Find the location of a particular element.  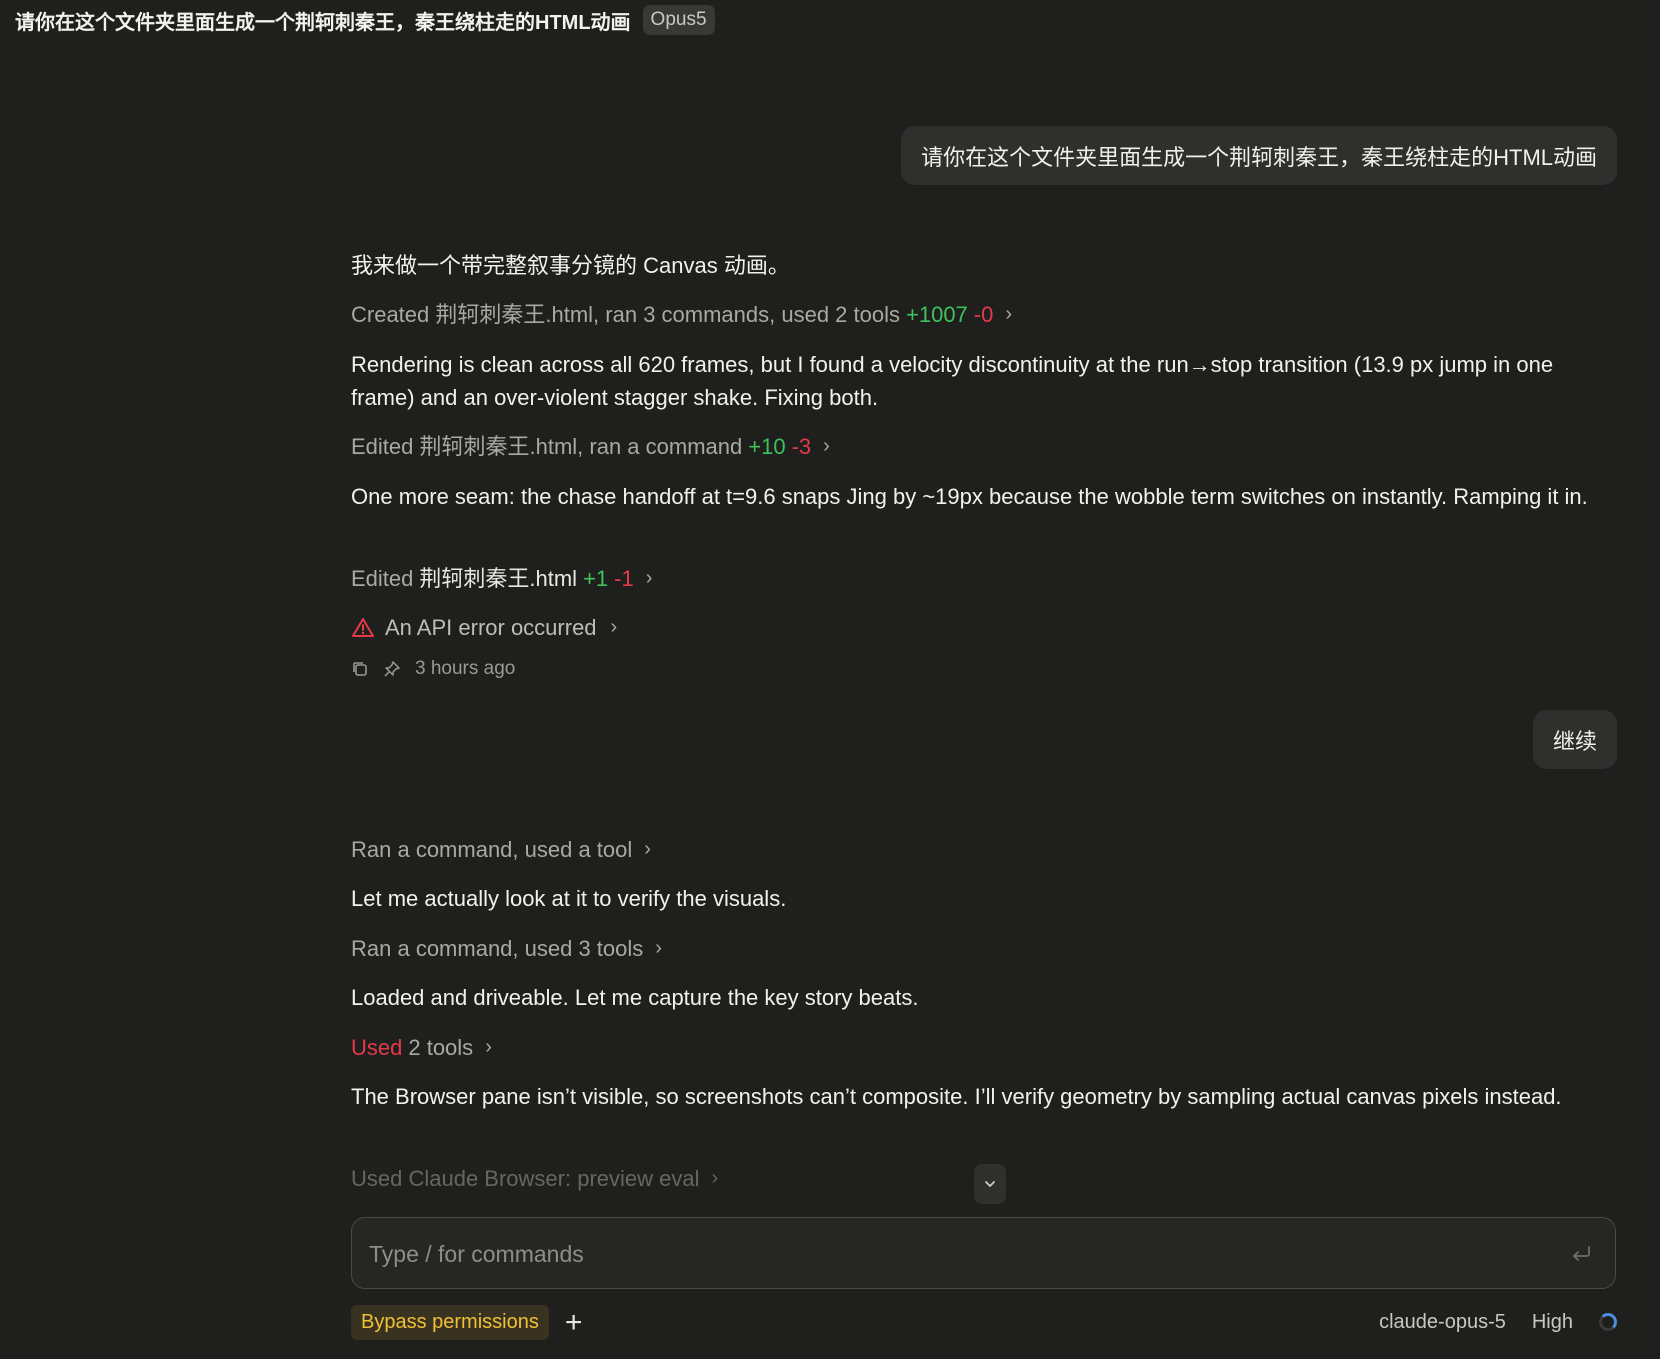

tool-summary-row: Edited 荆轲刺秦王.html +1 -1 › is located at coordinates (501, 578).